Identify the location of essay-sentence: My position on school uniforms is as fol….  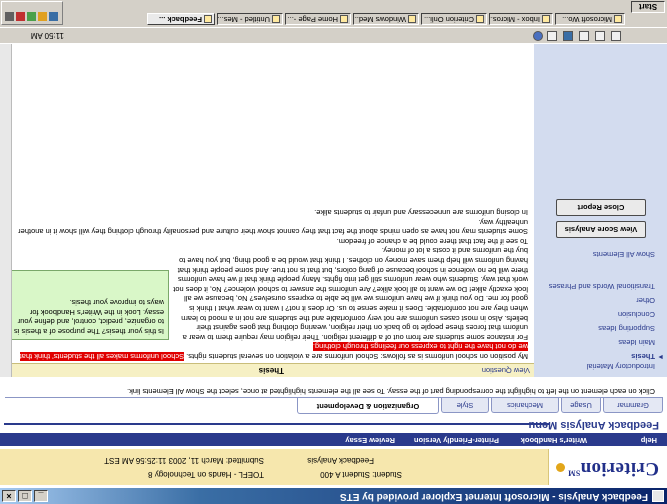
(356, 356).